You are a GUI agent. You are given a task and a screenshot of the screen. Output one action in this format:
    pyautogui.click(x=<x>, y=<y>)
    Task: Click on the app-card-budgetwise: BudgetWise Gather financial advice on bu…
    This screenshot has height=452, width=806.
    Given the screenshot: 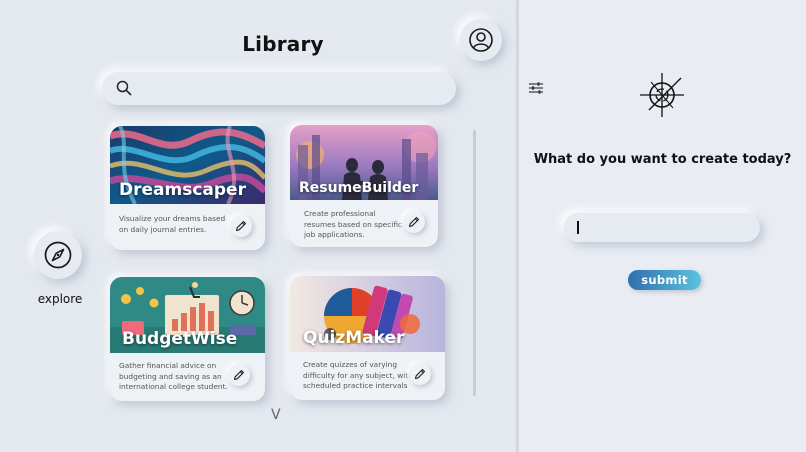 What is the action you would take?
    pyautogui.click(x=187, y=339)
    